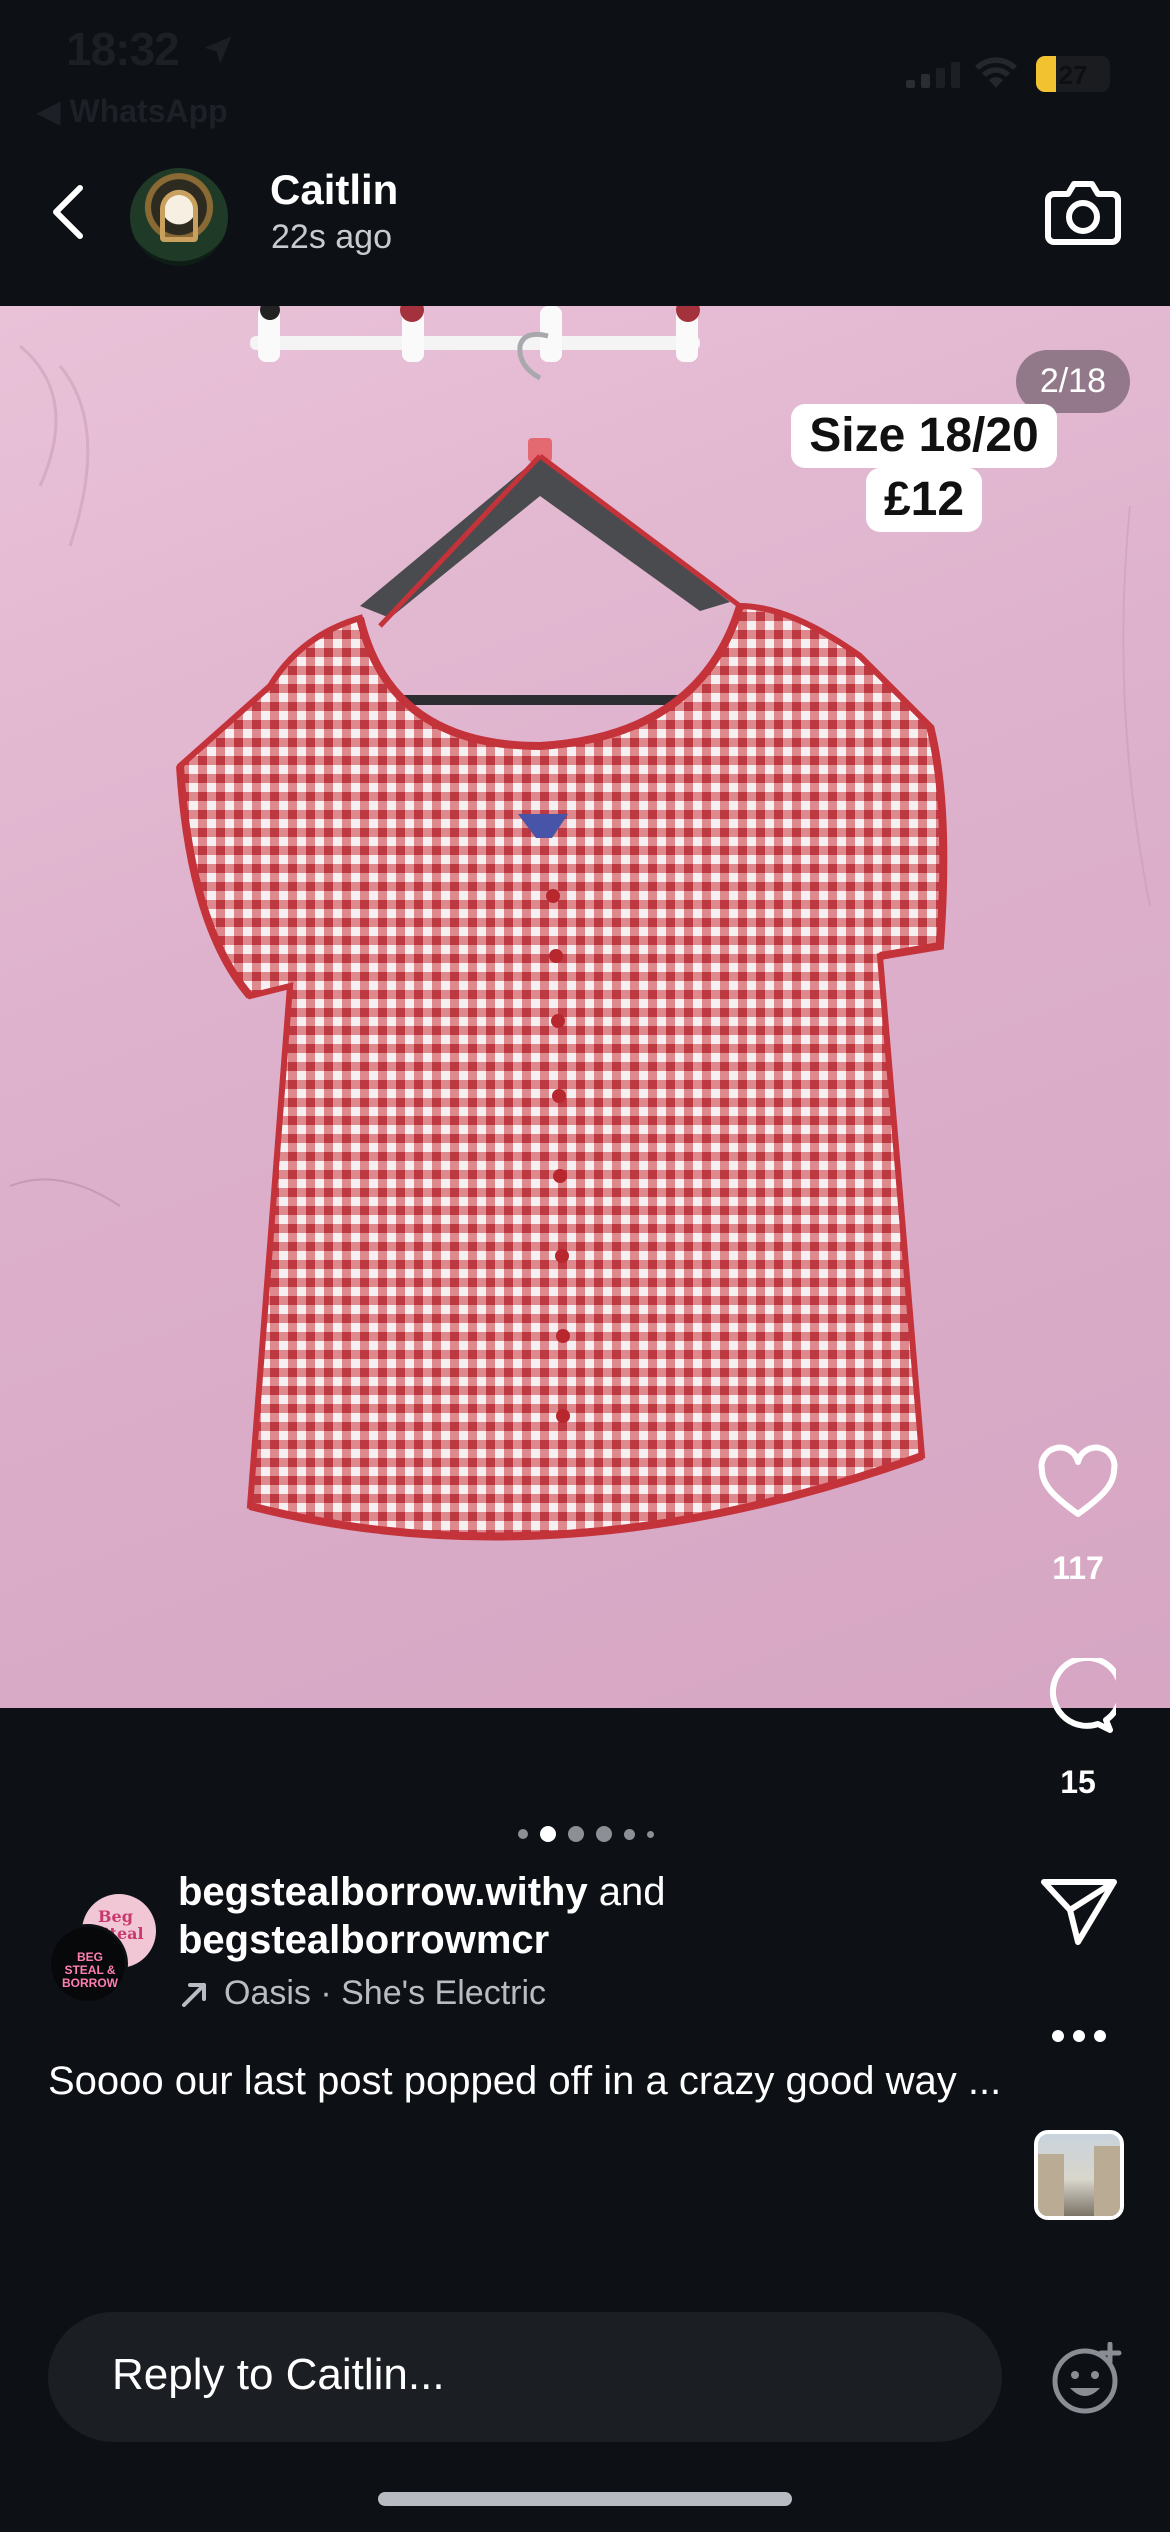 The height and width of the screenshot is (2532, 1170). Describe the element at coordinates (933, 75) in the screenshot. I see `cellular-signal-icon` at that location.